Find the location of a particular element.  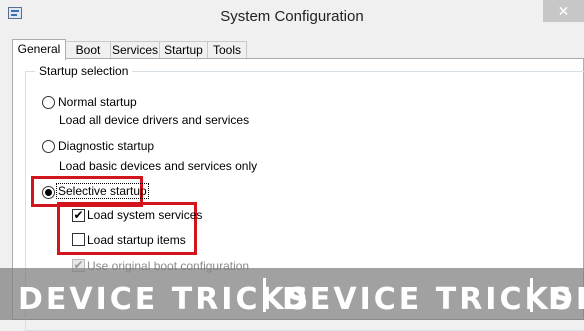

startup-selection-title: Startup selection is located at coordinates (84, 71).